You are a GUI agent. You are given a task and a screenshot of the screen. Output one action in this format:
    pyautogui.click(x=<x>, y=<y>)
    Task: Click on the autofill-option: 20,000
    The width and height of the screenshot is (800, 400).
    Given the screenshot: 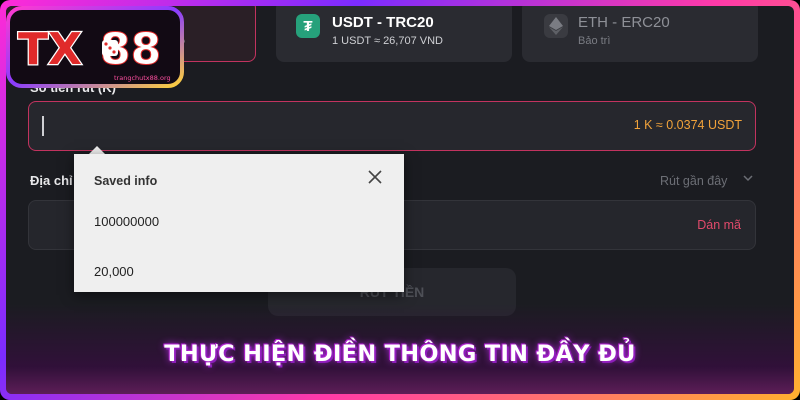 What is the action you would take?
    pyautogui.click(x=114, y=271)
    